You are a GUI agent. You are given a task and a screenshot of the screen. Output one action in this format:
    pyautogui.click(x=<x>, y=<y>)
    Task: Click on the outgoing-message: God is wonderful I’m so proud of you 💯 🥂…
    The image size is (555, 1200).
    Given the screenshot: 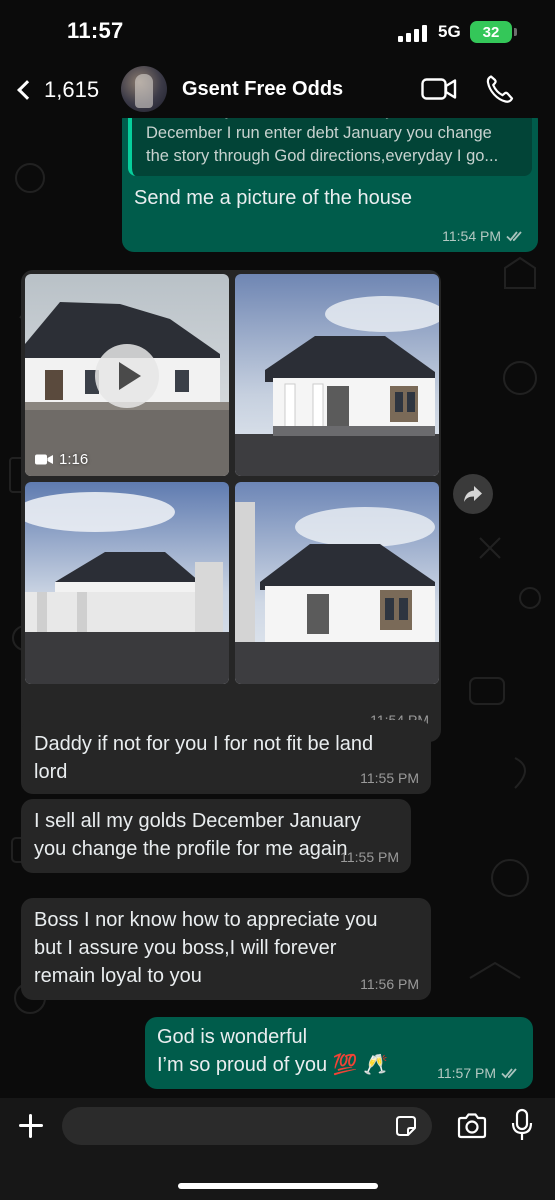 What is the action you would take?
    pyautogui.click(x=339, y=1053)
    